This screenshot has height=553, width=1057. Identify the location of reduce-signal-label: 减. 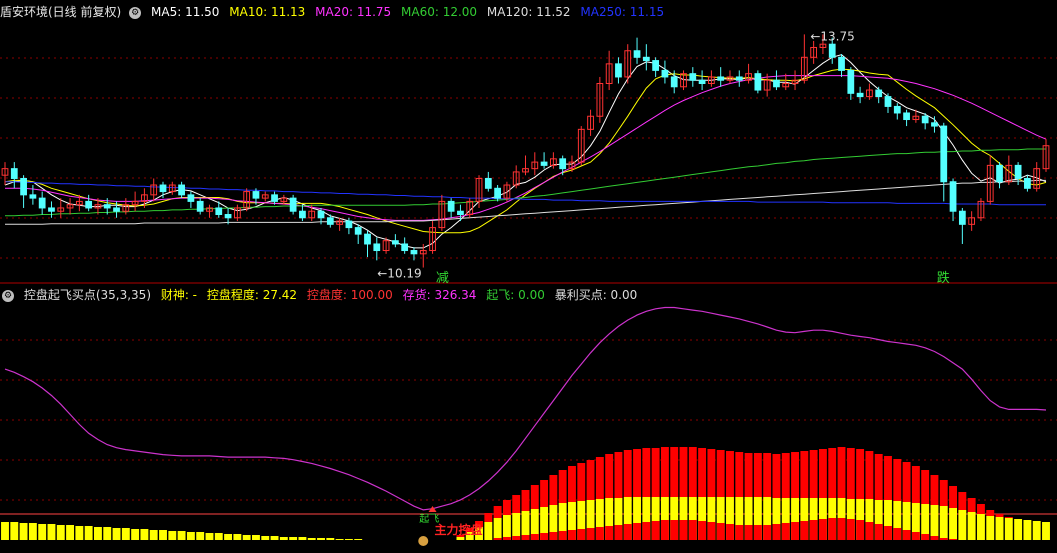
(442, 278).